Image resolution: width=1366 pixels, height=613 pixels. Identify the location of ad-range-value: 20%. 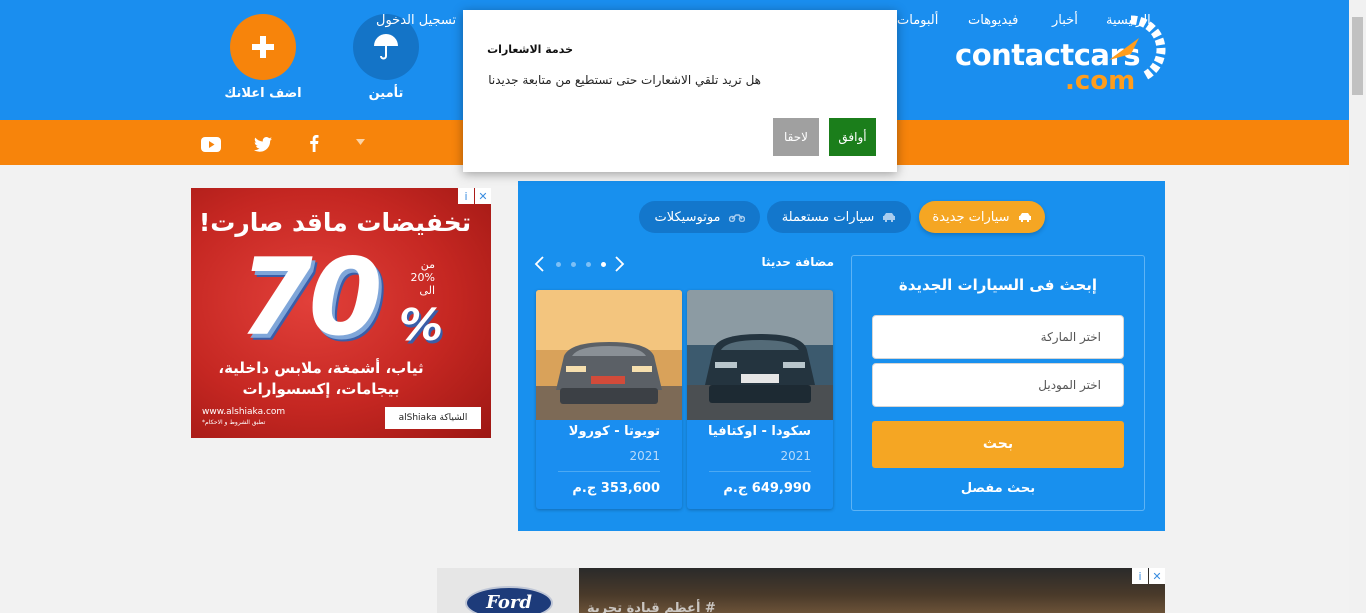
(422, 277).